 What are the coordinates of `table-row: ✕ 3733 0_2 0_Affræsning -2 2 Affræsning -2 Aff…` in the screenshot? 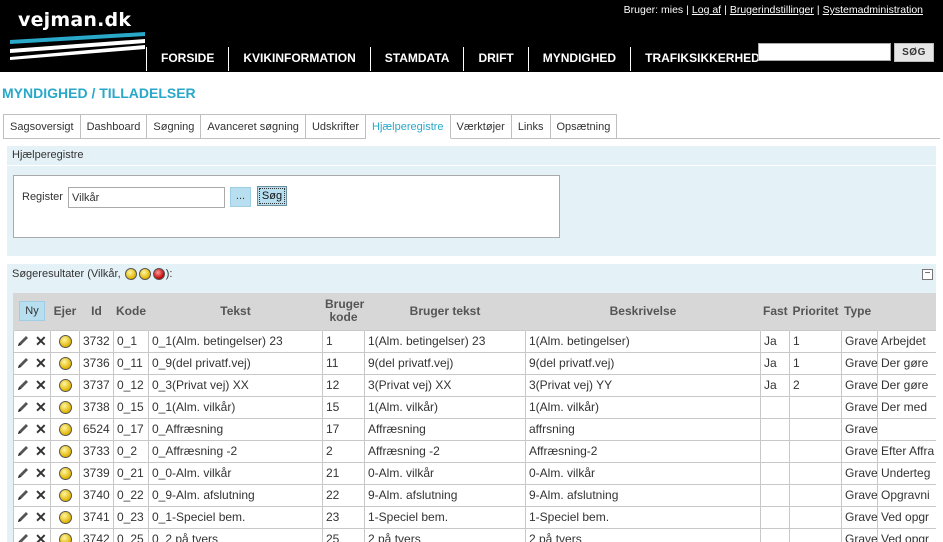 It's located at (474, 451).